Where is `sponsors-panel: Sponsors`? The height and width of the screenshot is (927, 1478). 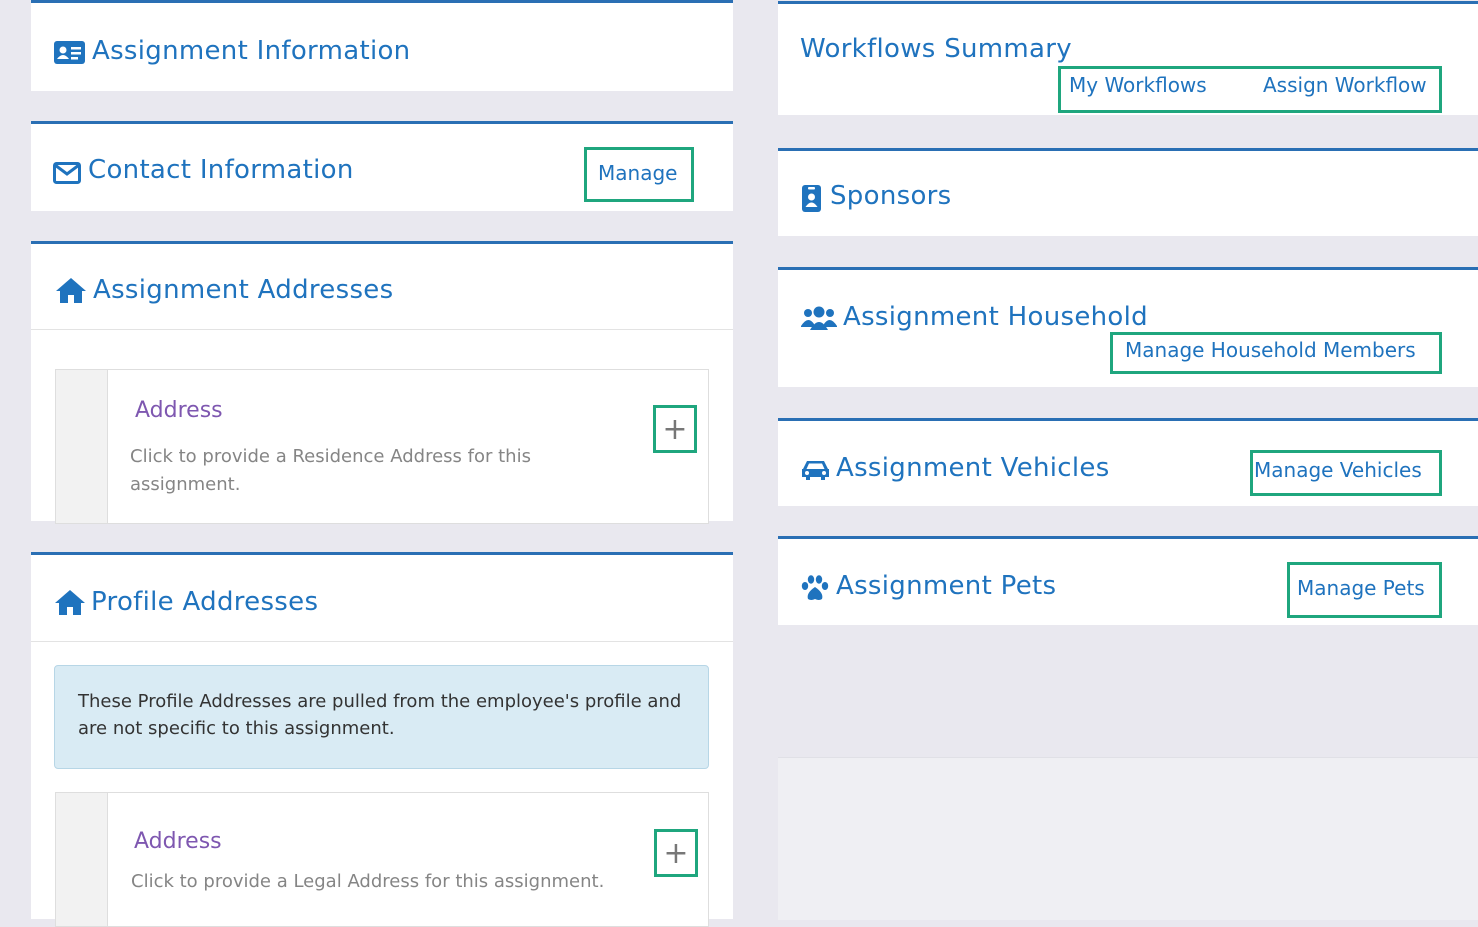
sponsors-panel: Sponsors is located at coordinates (1128, 192).